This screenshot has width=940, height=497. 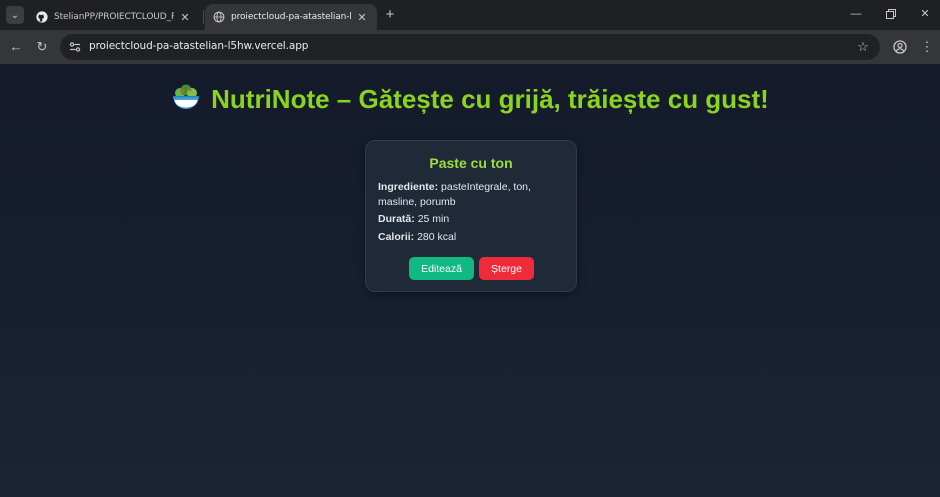 I want to click on edit-button: Editează, so click(x=441, y=268).